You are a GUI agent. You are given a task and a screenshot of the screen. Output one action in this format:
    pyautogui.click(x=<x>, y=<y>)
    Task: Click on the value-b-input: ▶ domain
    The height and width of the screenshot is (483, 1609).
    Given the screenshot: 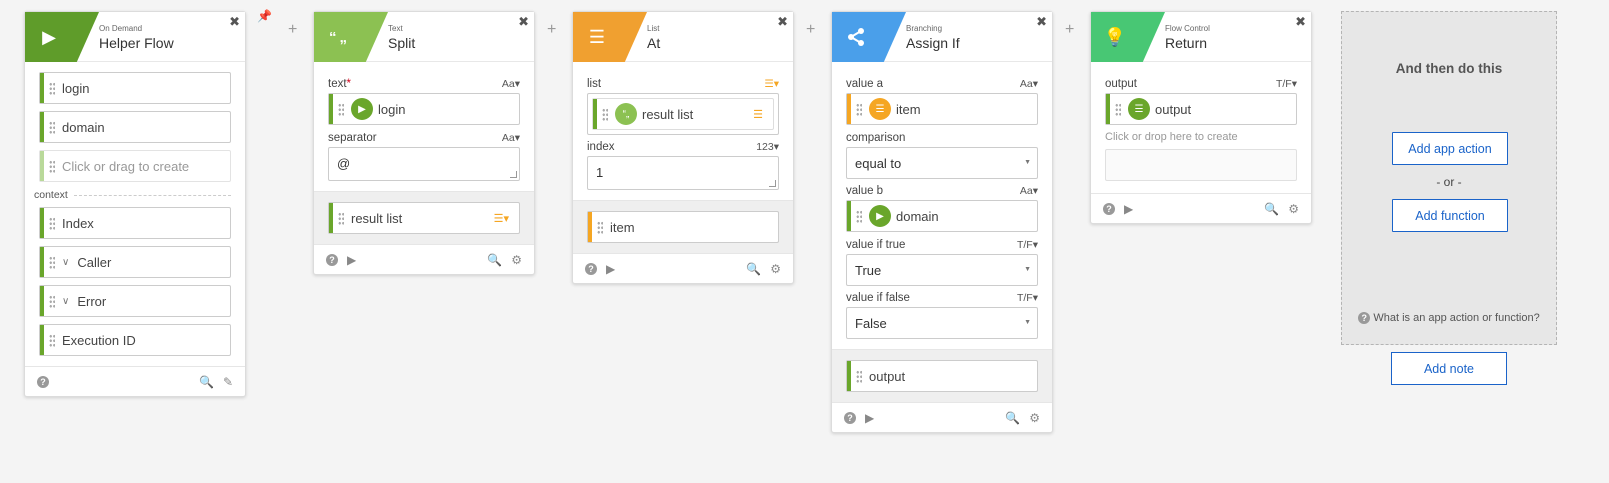 What is the action you would take?
    pyautogui.click(x=942, y=216)
    